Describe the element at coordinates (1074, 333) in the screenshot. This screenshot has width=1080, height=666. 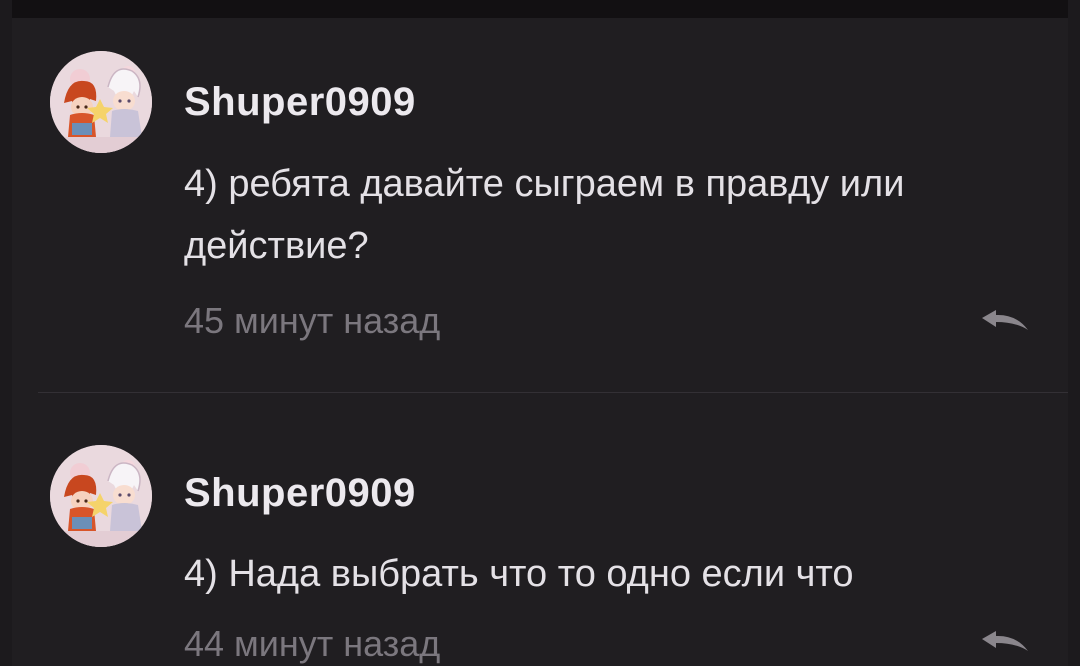
I see `right-edge` at that location.